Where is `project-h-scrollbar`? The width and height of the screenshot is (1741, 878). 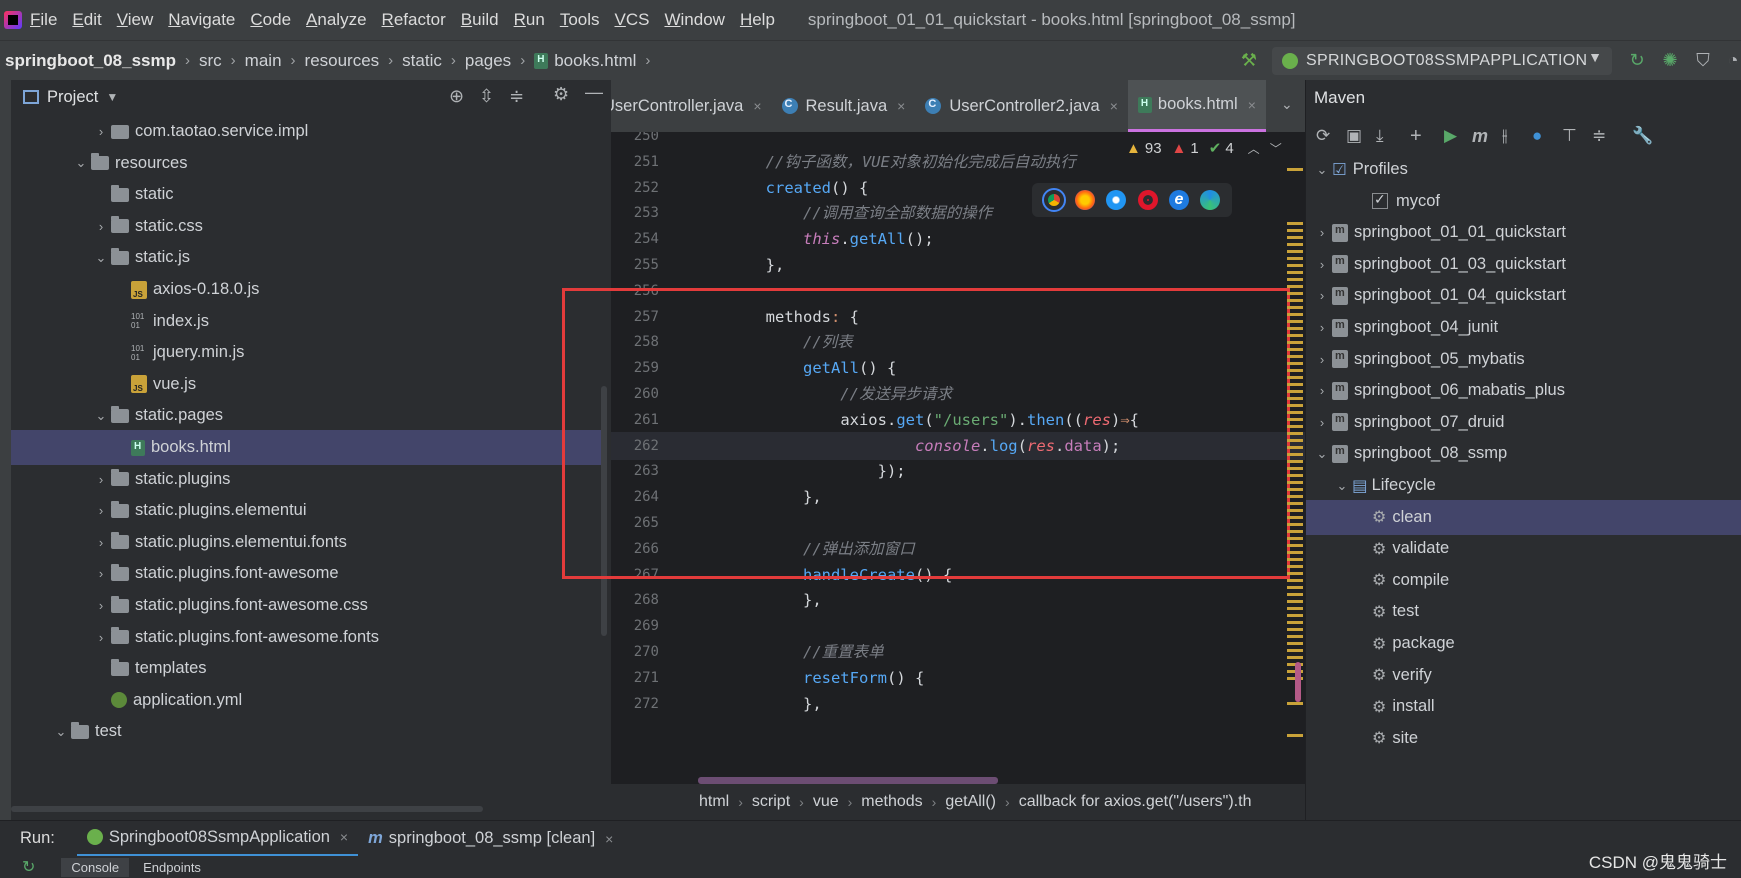
project-h-scrollbar is located at coordinates (247, 809).